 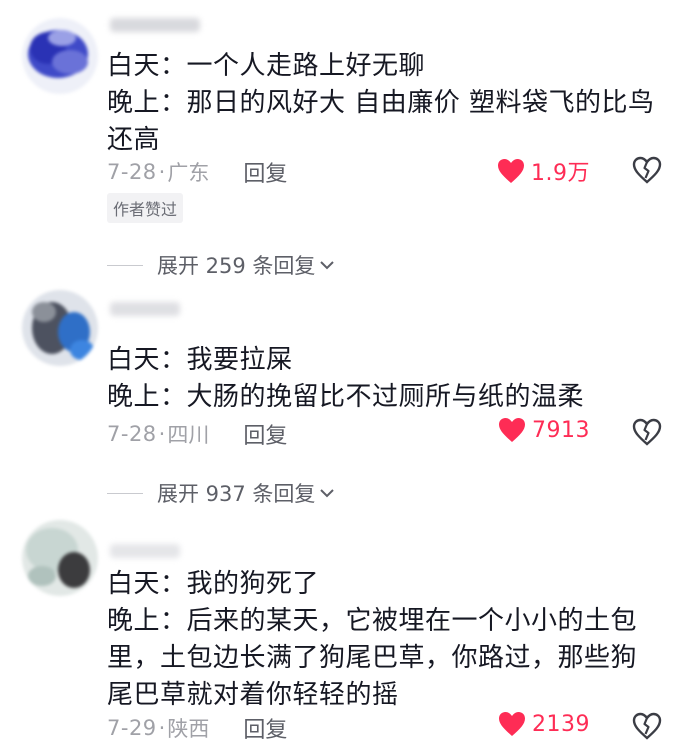 What do you see at coordinates (372, 621) in the screenshot?
I see `night-line: 晚上：后来的某天，它被埋在一个小小的土包` at bounding box center [372, 621].